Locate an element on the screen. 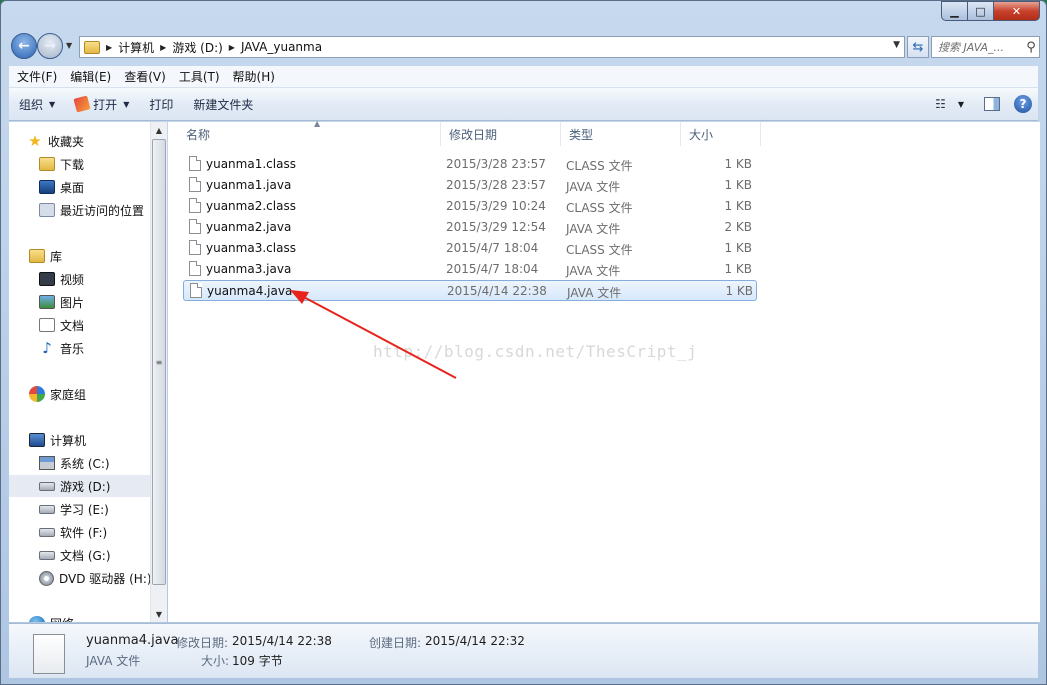 The height and width of the screenshot is (685, 1047). nav-drive-d: 游戏 (D:) is located at coordinates (79, 486).